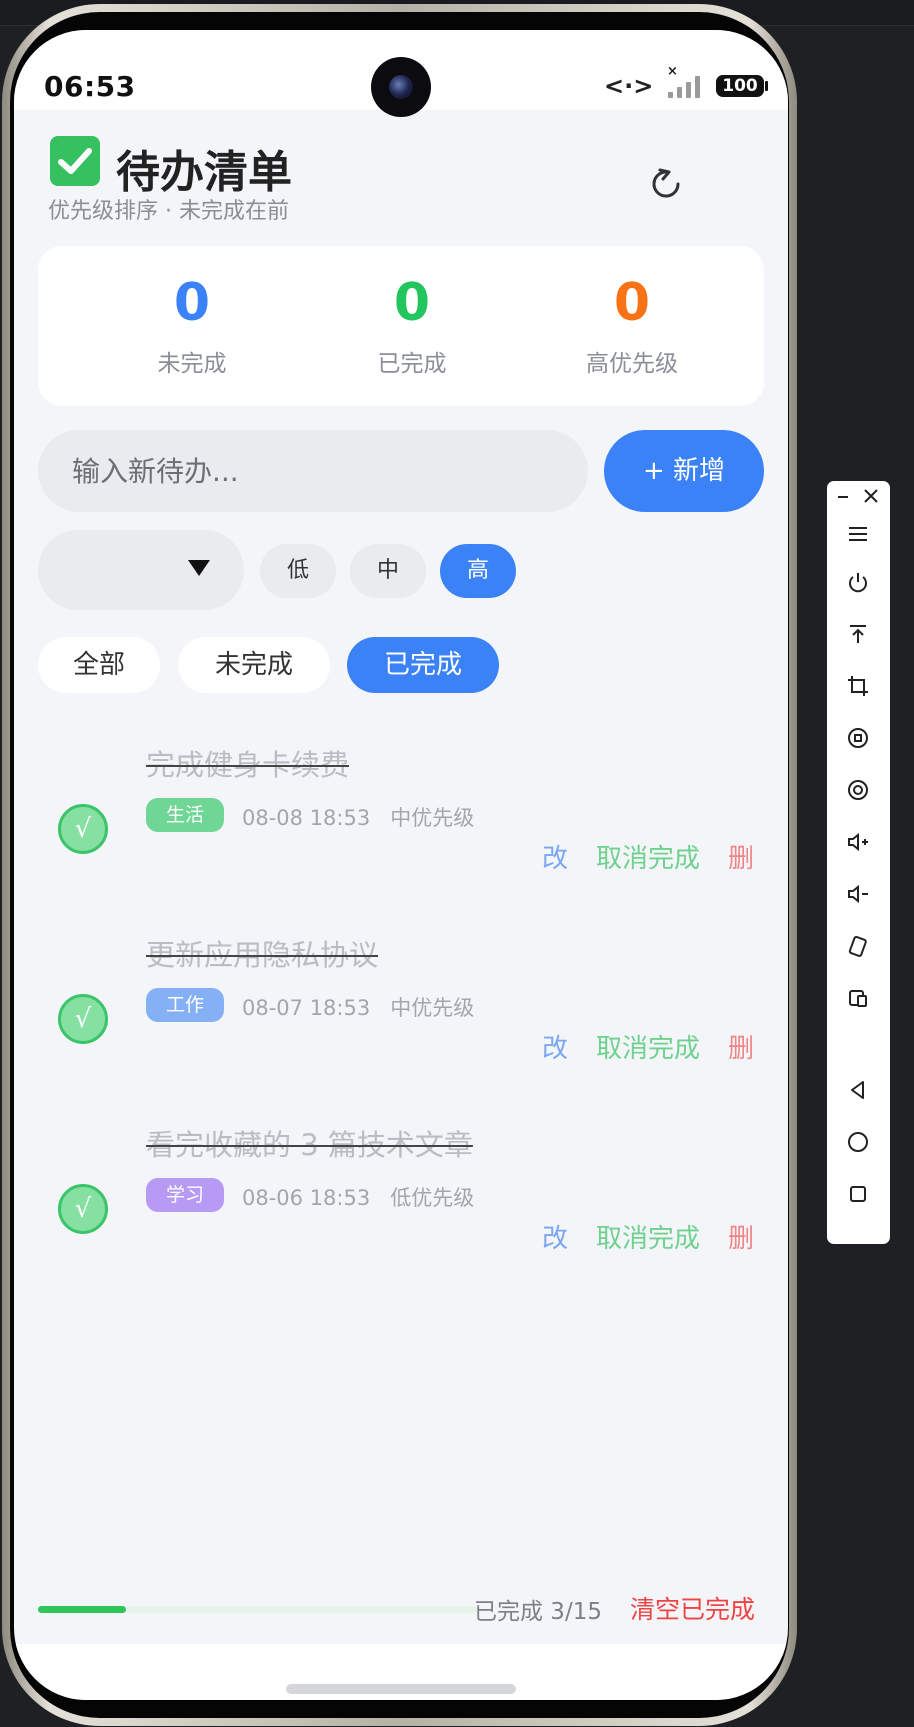 The image size is (914, 1727). I want to click on task-time: 08-07 18:53, so click(306, 1008).